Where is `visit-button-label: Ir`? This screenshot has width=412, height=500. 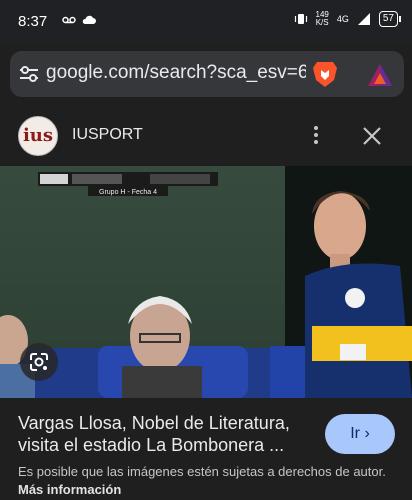
visit-button-label: Ir is located at coordinates (355, 433).